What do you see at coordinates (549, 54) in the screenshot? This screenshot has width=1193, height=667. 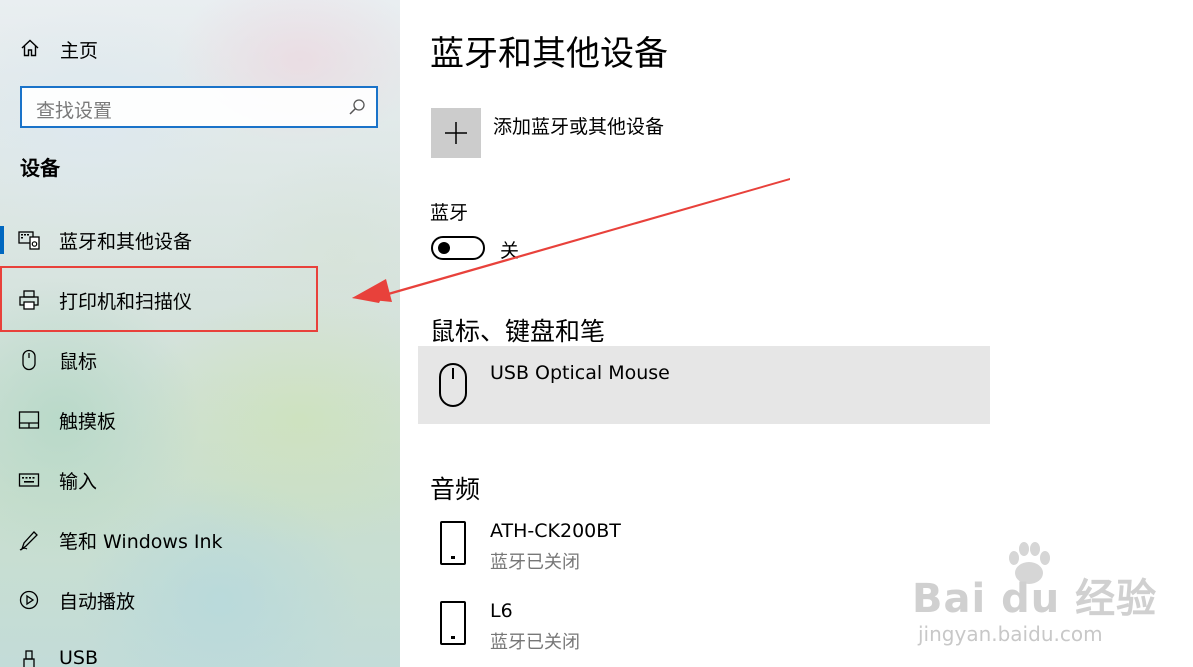 I see `page-title: 蓝牙和其他设备` at bounding box center [549, 54].